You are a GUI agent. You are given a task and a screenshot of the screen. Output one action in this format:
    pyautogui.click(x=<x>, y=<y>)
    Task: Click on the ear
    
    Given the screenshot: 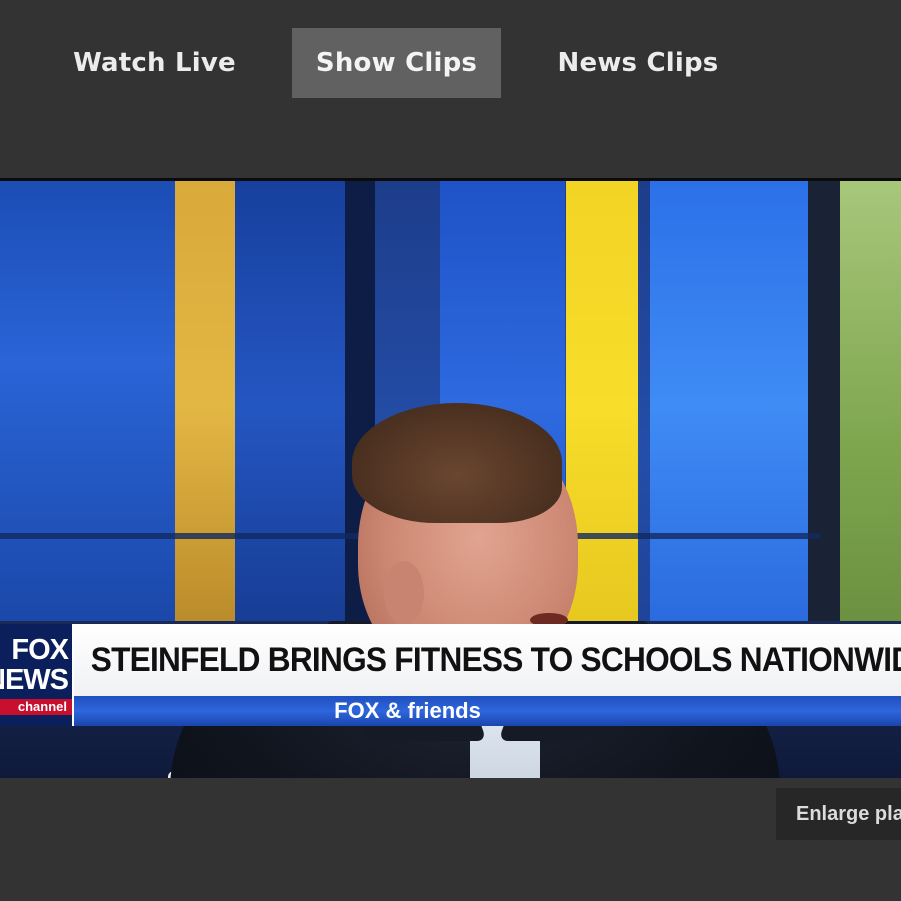 What is the action you would take?
    pyautogui.click(x=404, y=593)
    